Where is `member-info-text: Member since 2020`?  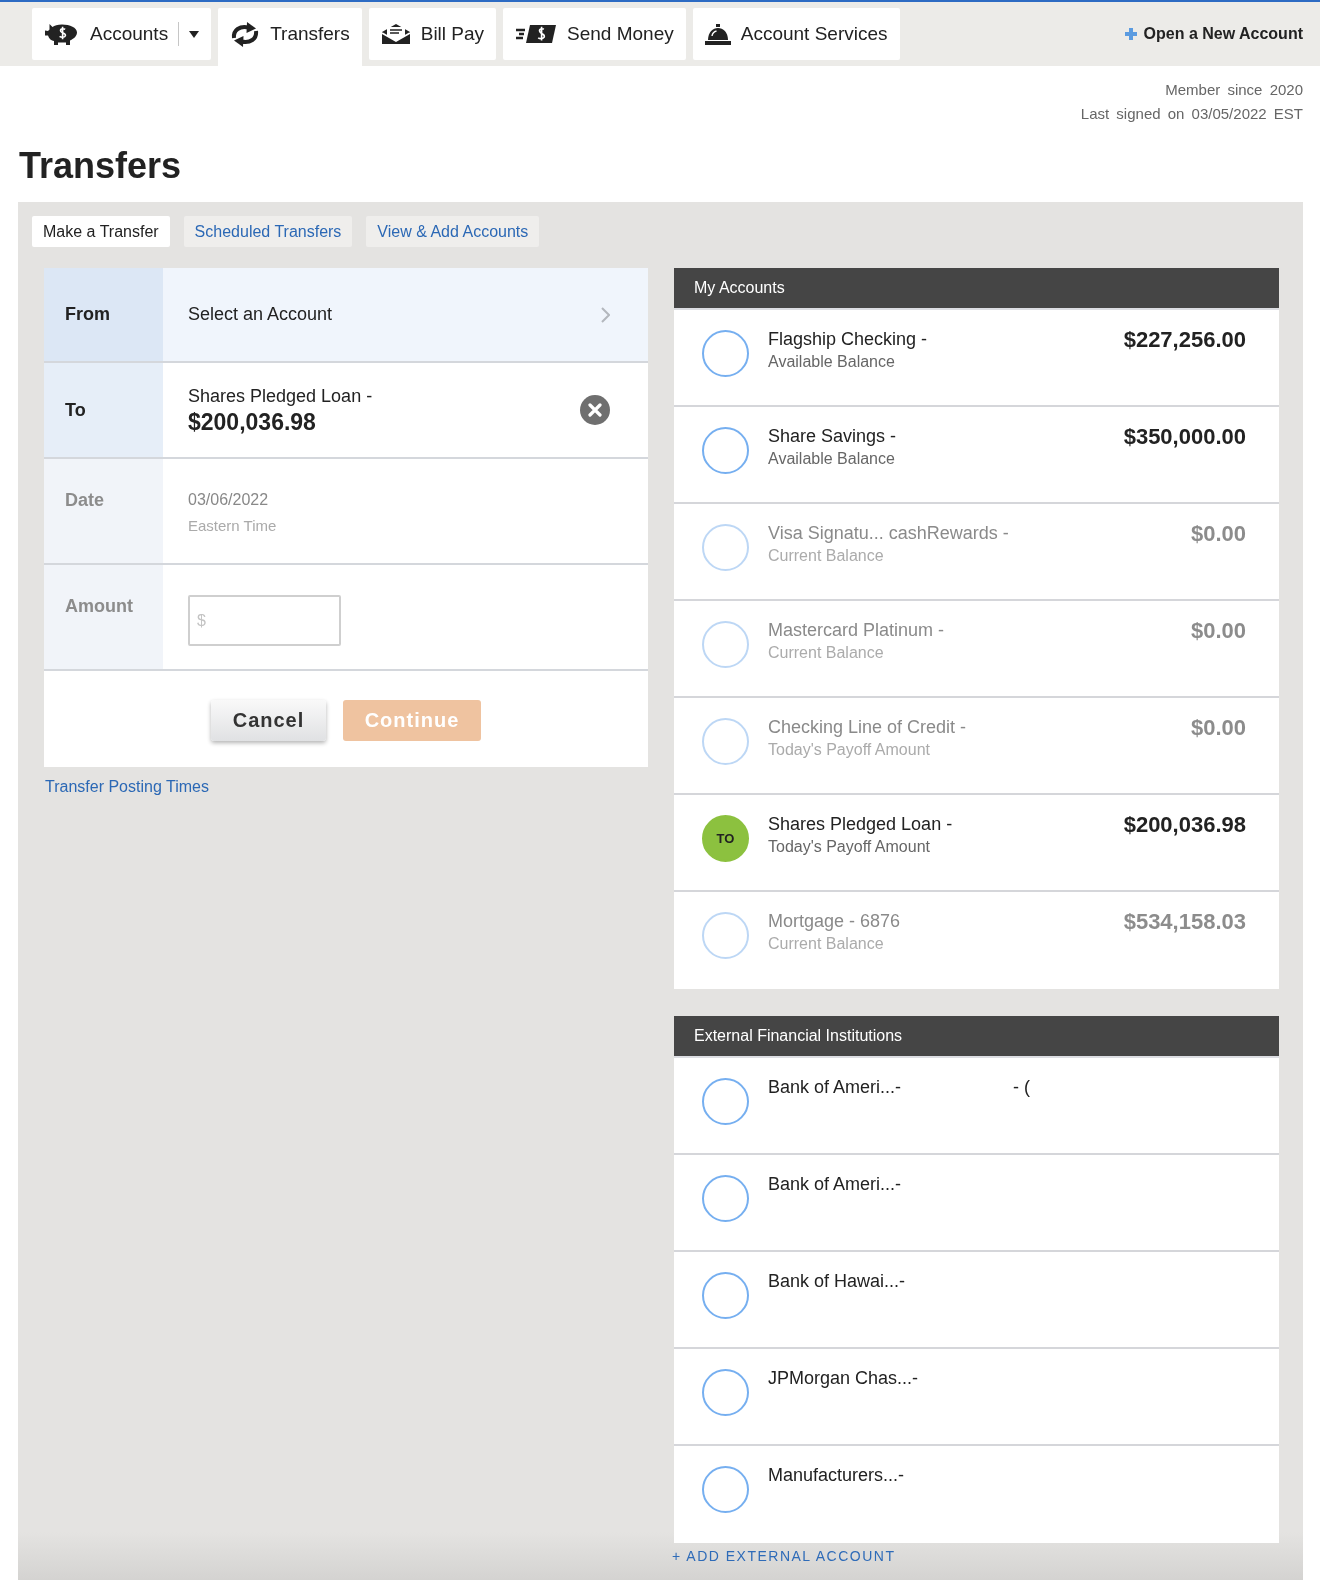 member-info-text: Member since 2020 is located at coordinates (1234, 90).